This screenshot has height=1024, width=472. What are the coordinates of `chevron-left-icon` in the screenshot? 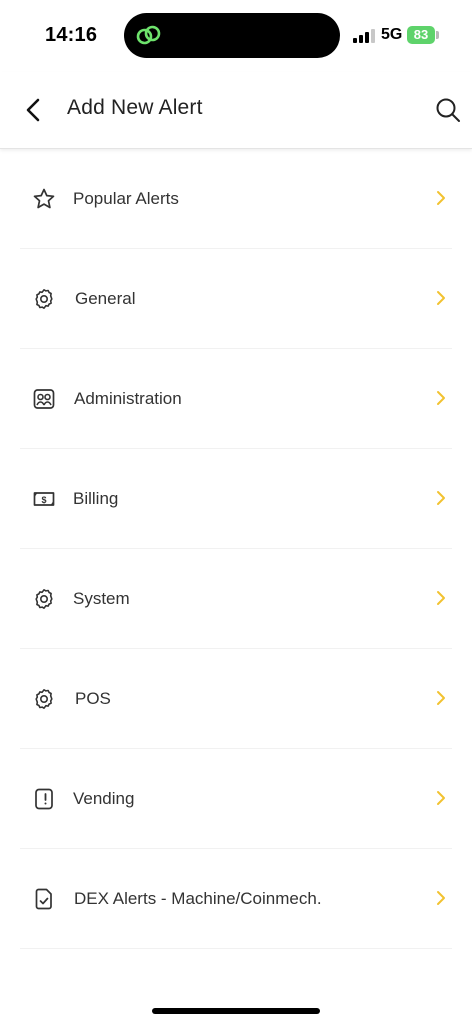 It's located at (34, 110).